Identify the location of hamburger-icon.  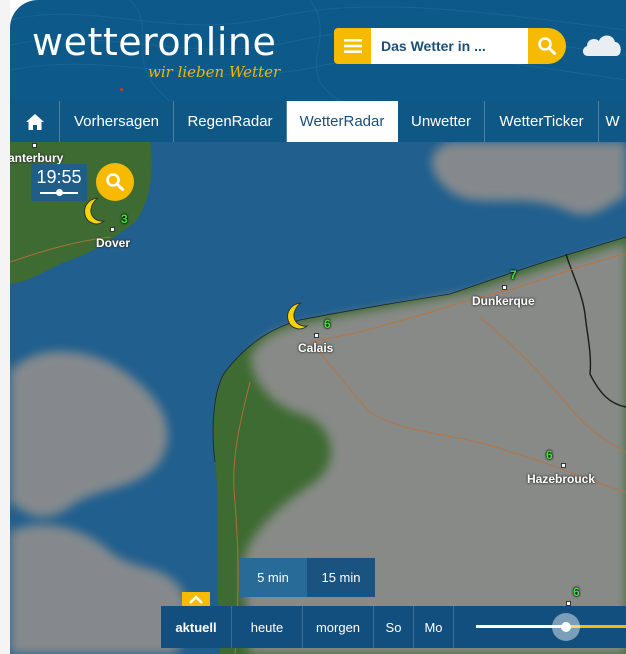
(352, 46).